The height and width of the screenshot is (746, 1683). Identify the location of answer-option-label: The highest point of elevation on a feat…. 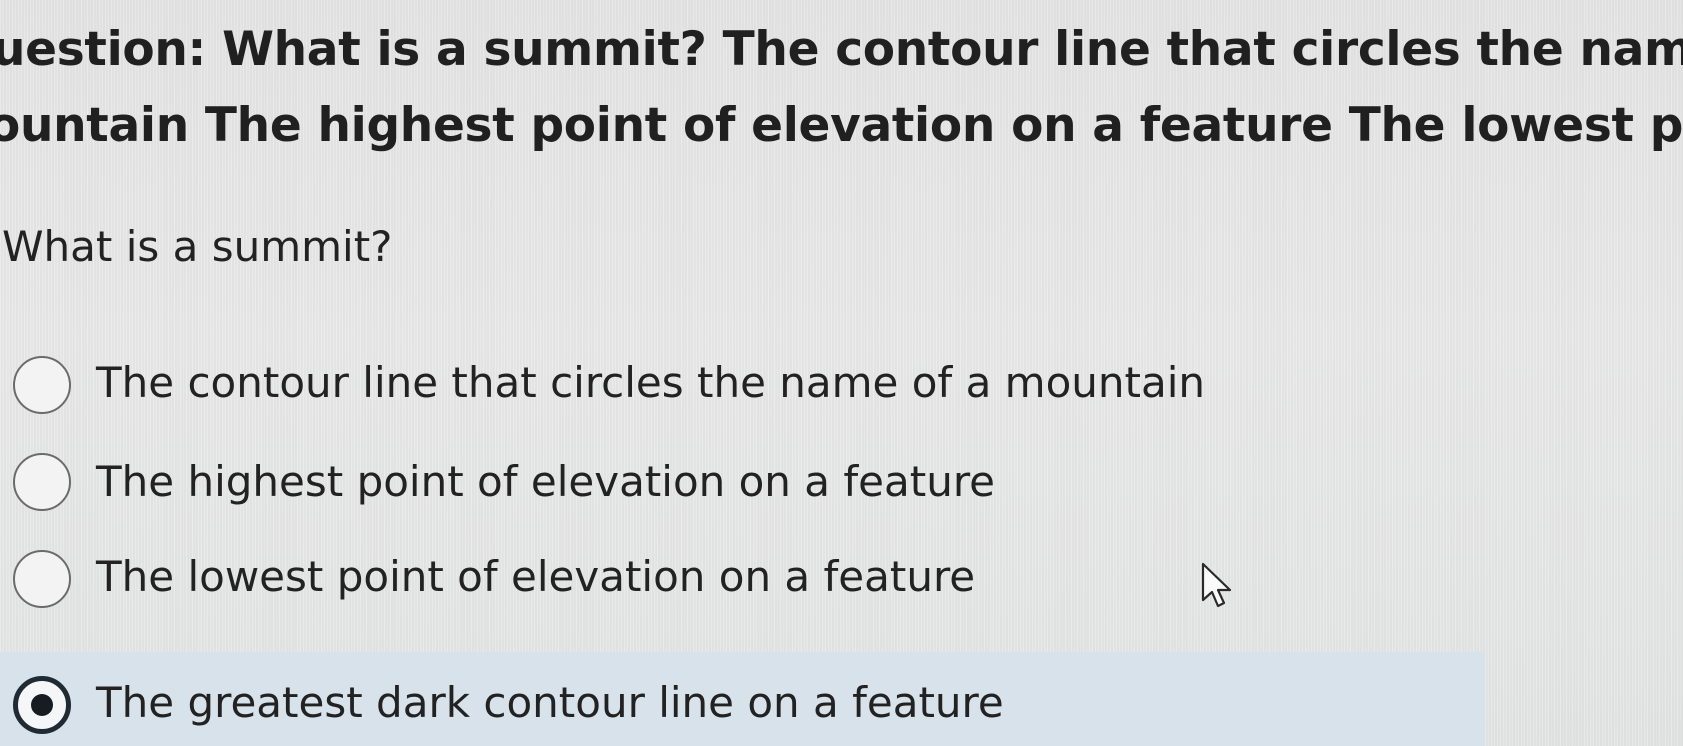
(546, 481).